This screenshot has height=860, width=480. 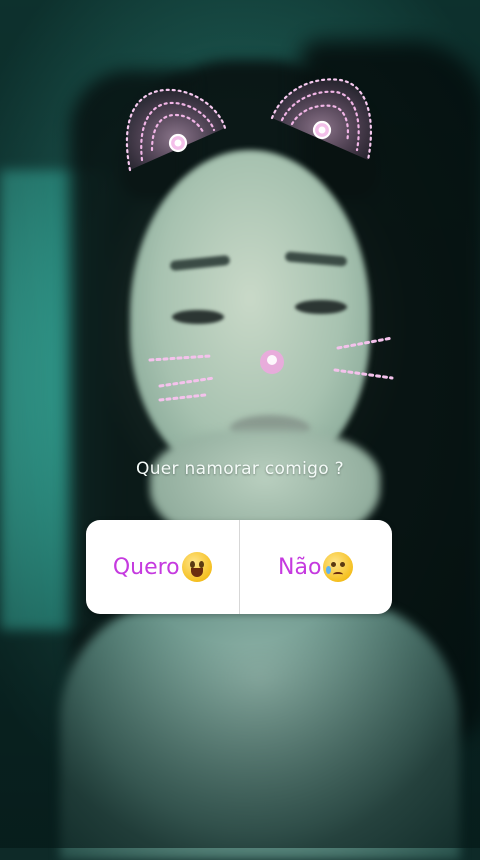 I want to click on poll-option-yes: Quero, so click(x=162, y=567).